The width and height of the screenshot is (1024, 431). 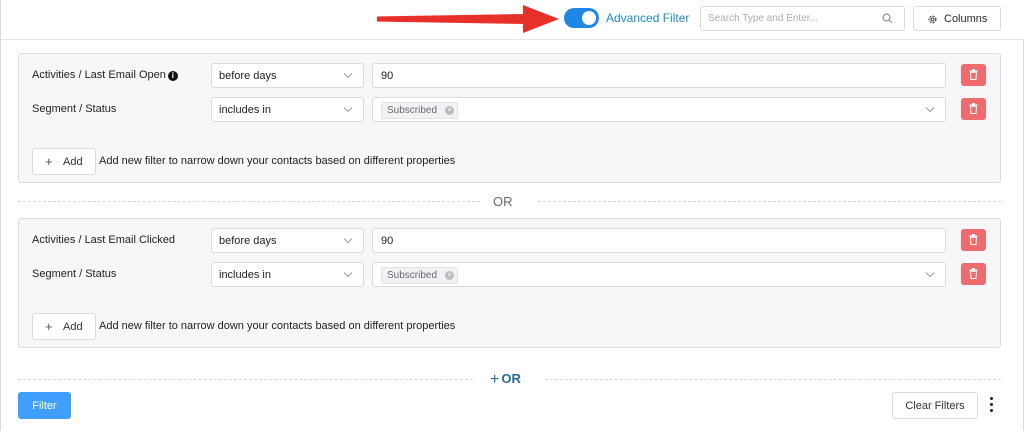 I want to click on or-separator: OR, so click(x=509, y=202).